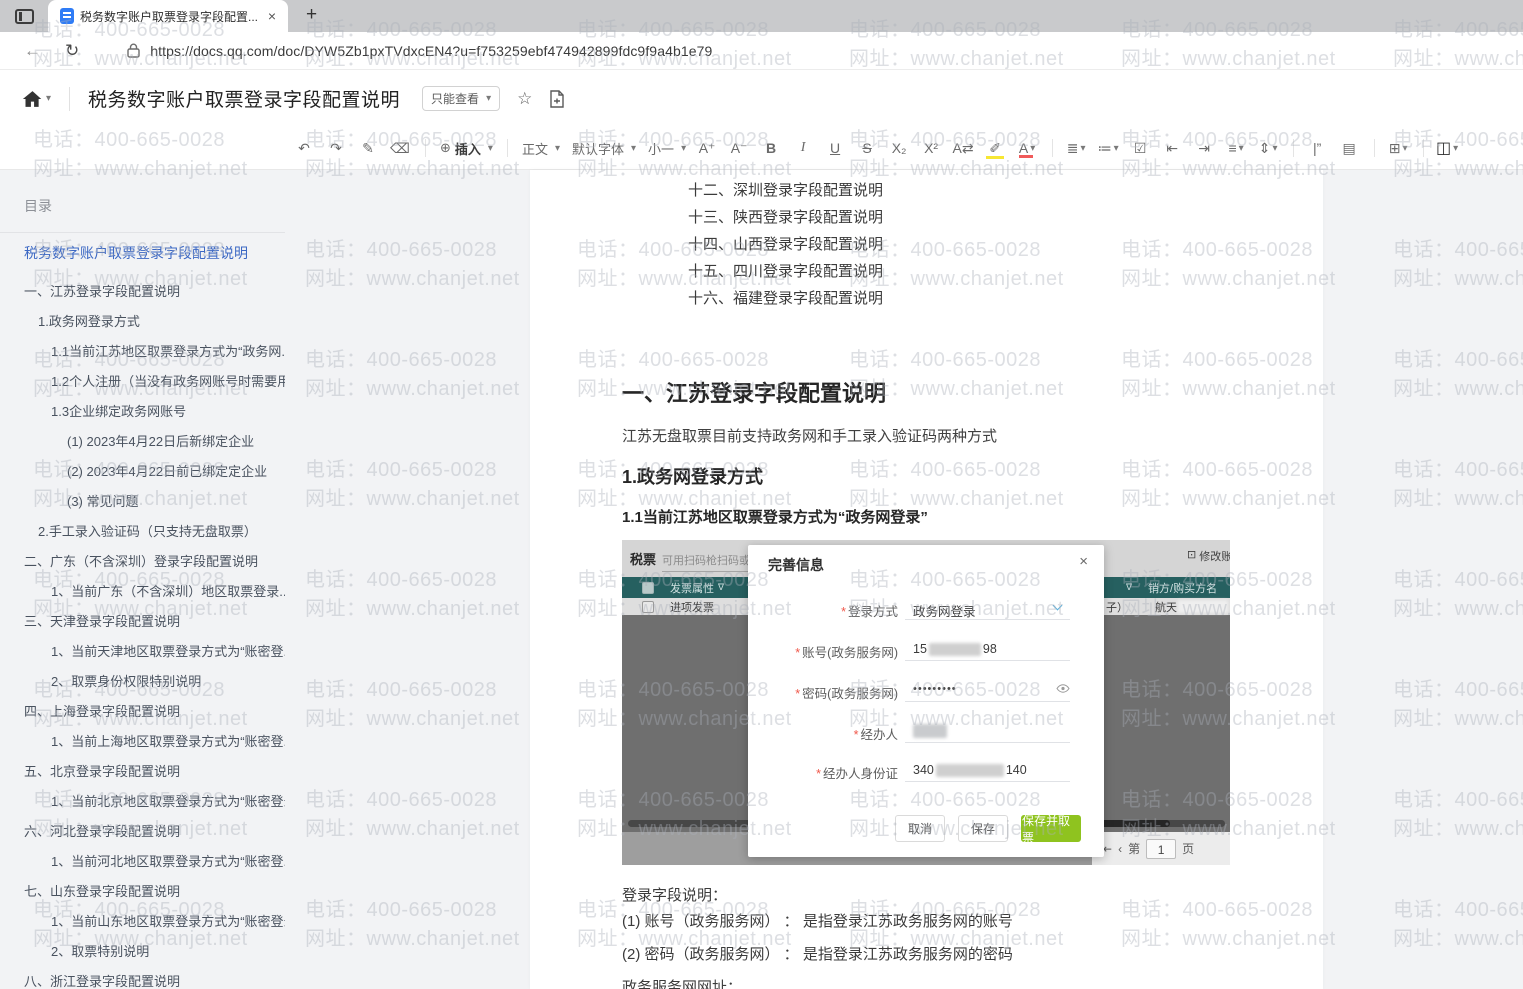 The height and width of the screenshot is (989, 1523). What do you see at coordinates (1447, 148) in the screenshot?
I see `more-tools-button: ◫ ▾` at bounding box center [1447, 148].